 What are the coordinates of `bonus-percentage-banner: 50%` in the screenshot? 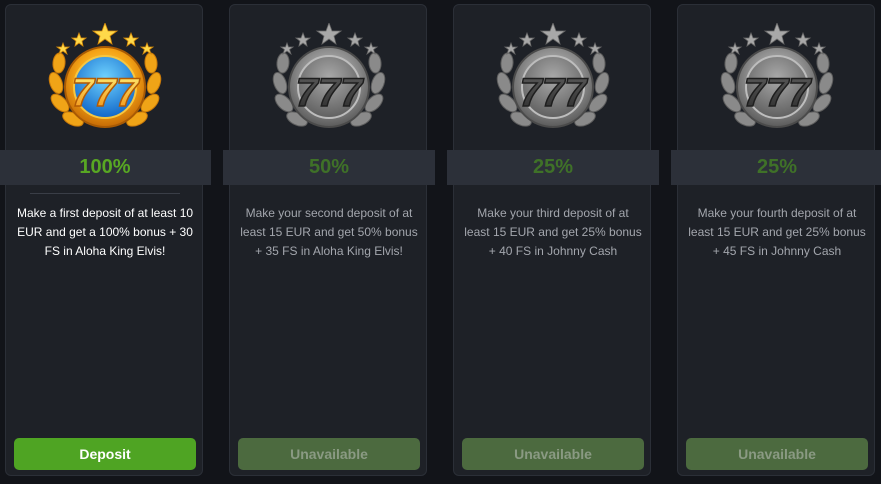 It's located at (329, 167).